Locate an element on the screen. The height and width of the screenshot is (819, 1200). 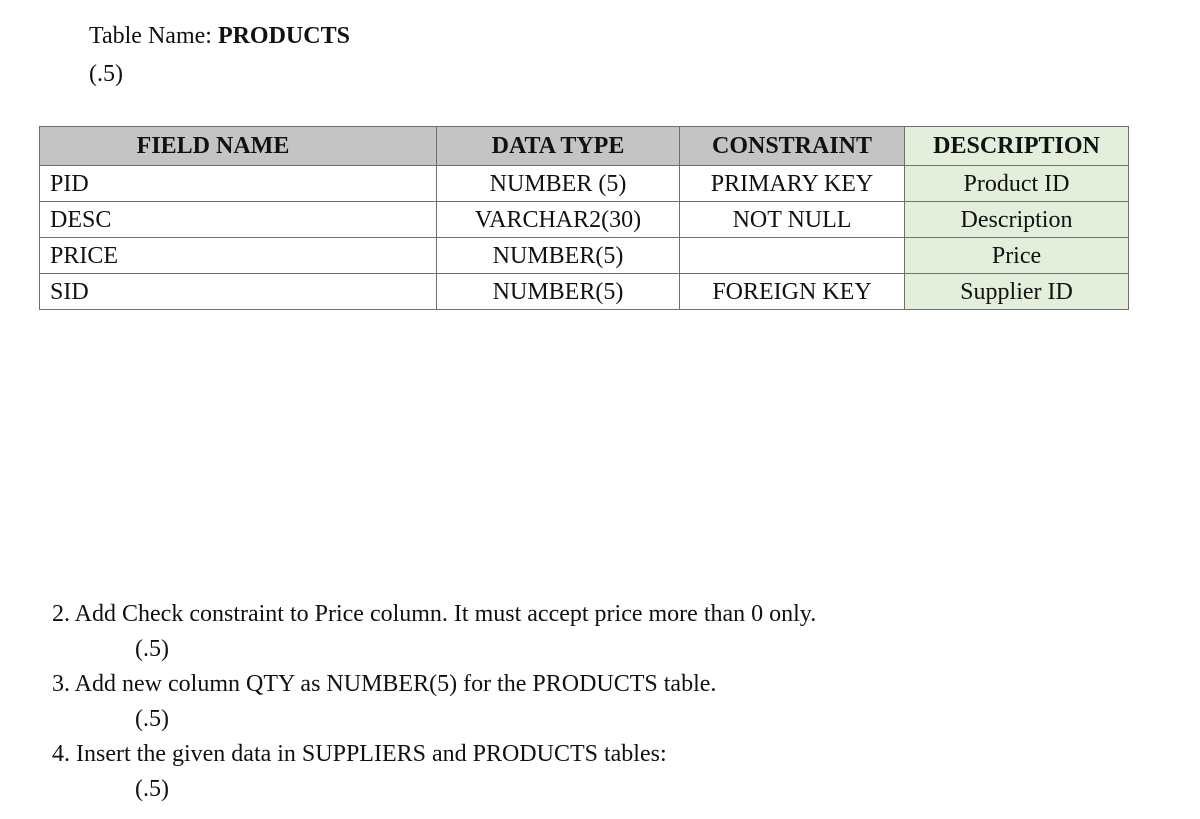
table-row: PRICE NUMBER(5) Price is located at coordinates (584, 255).